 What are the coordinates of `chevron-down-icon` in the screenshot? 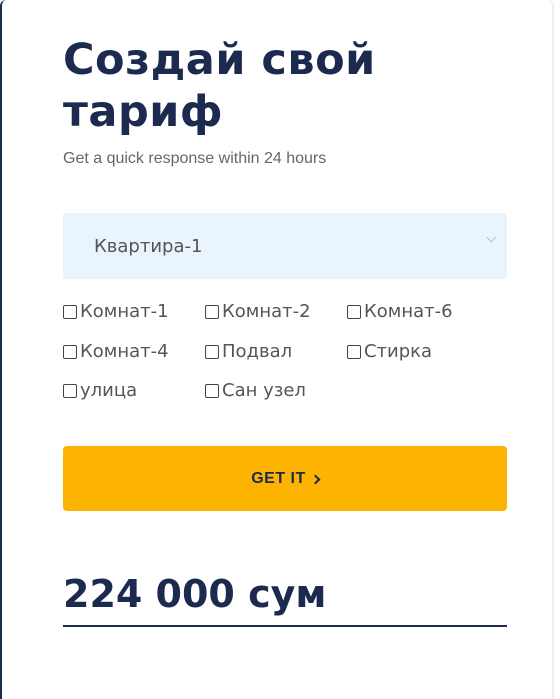 It's located at (491, 237).